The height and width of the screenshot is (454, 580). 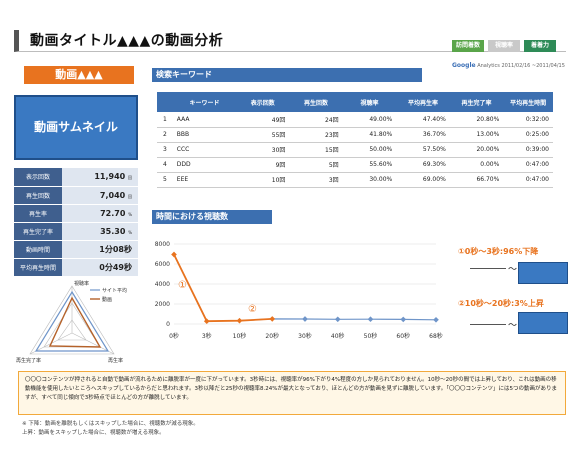 I want to click on table-row: 2 BBB 55回 23回 41.80% 36.70% 13.00% 0:25:00, so click(x=355, y=135).